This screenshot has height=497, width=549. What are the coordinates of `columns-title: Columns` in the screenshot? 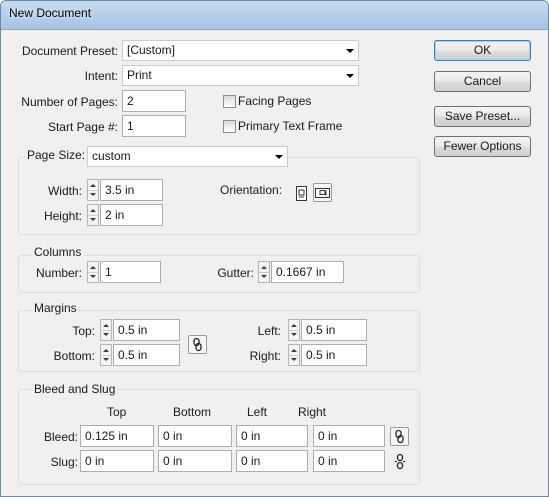 It's located at (58, 252).